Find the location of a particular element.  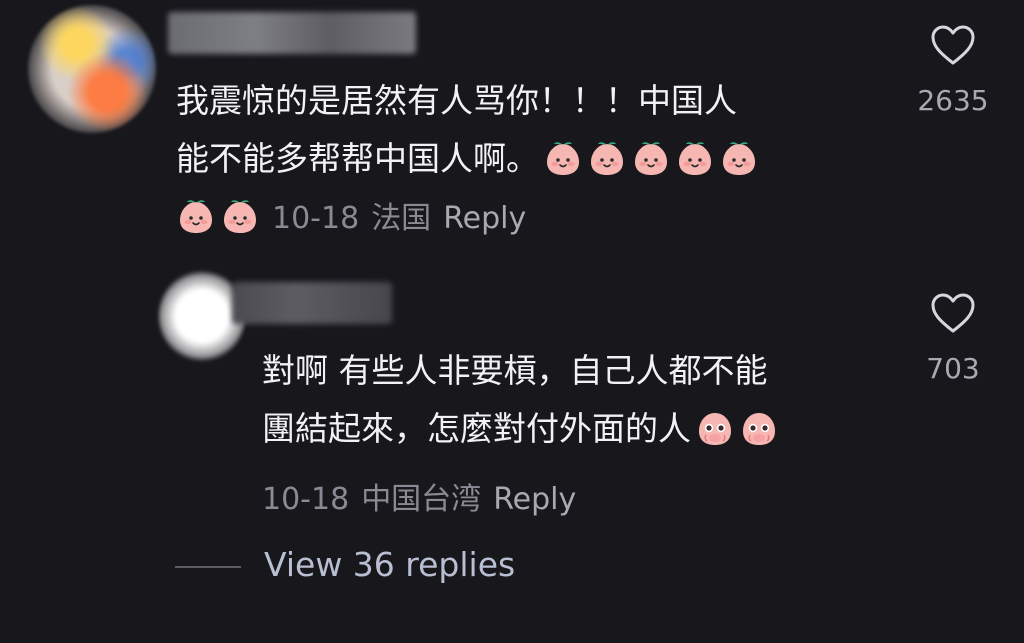

avatar is located at coordinates (92, 69).